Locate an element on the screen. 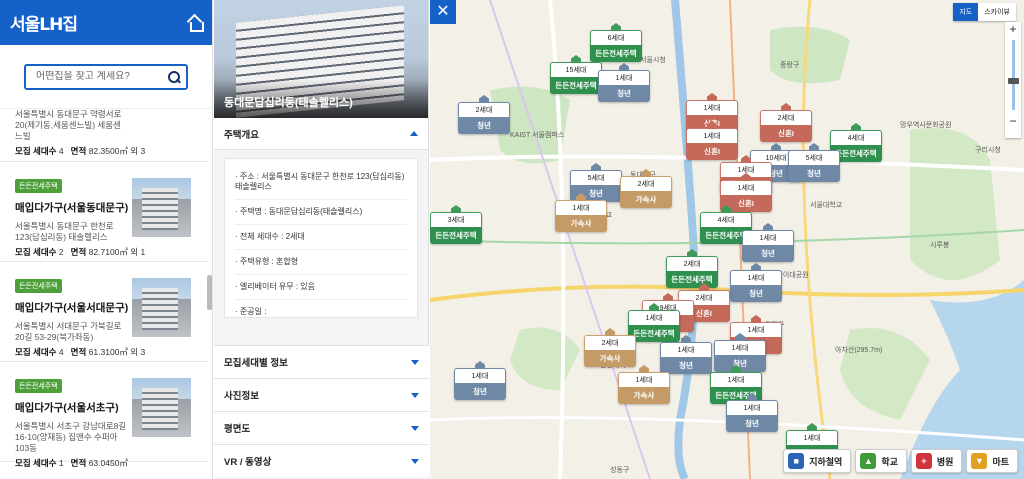 The width and height of the screenshot is (1024, 479). marker-type: 신혼I is located at coordinates (712, 151).